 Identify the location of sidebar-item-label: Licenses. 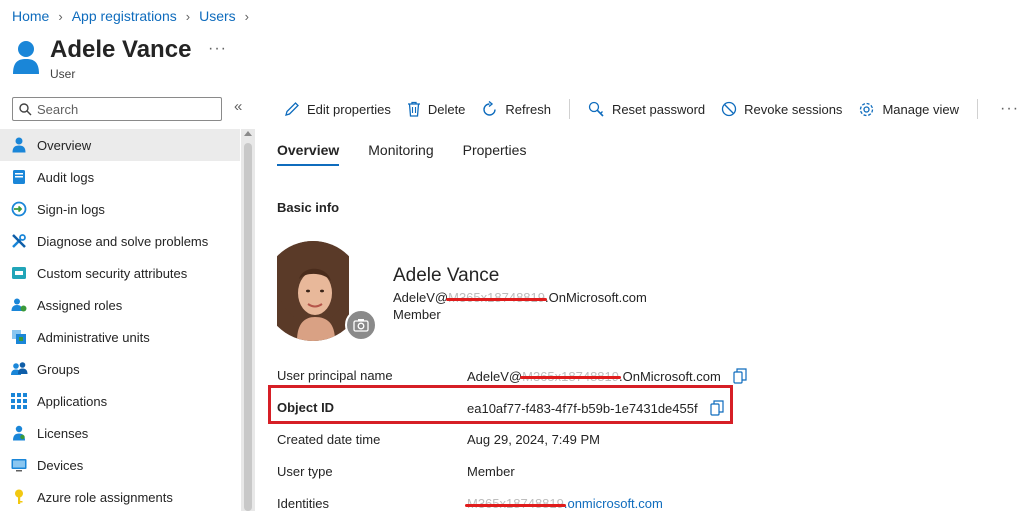
(63, 433).